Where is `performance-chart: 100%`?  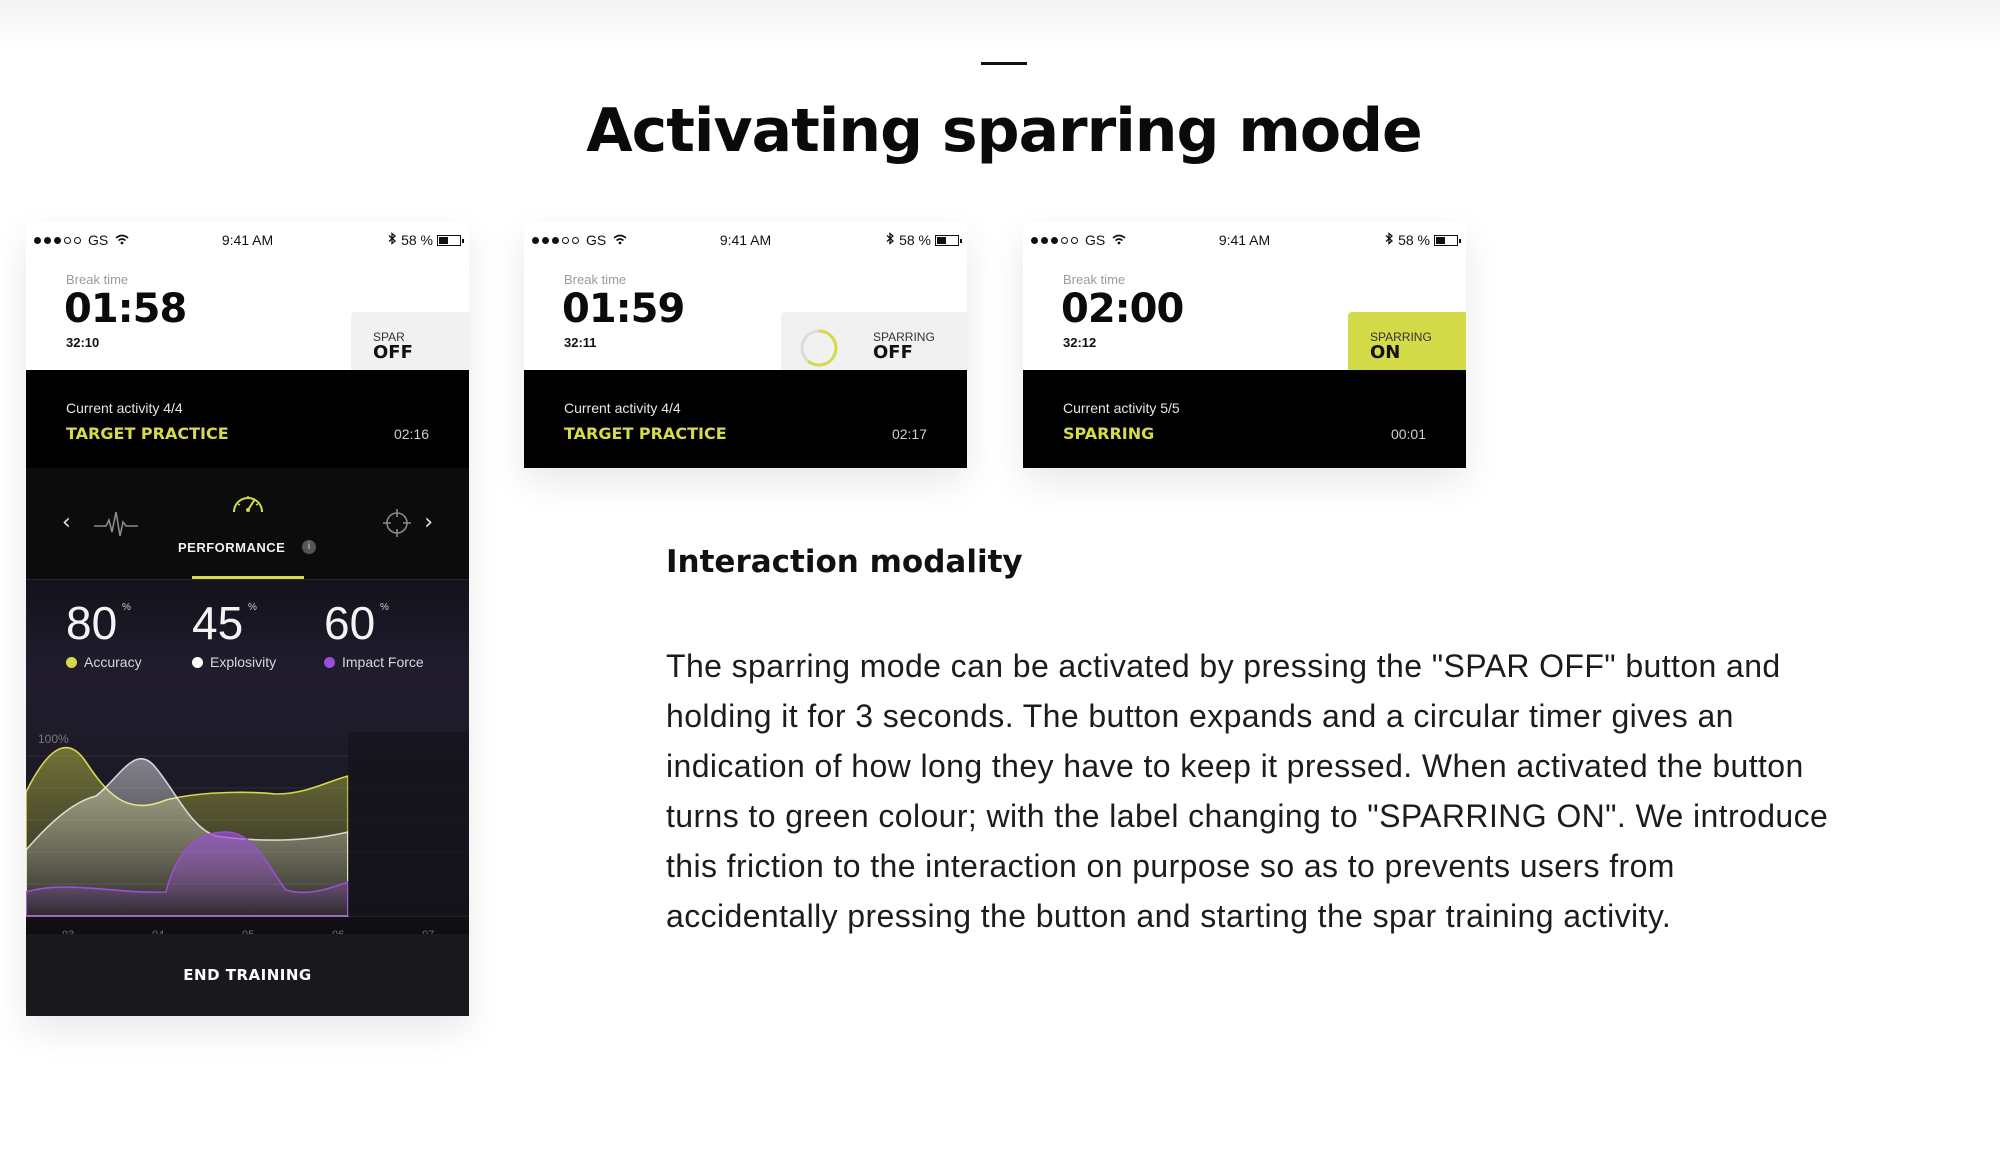
performance-chart: 100% is located at coordinates (247, 842).